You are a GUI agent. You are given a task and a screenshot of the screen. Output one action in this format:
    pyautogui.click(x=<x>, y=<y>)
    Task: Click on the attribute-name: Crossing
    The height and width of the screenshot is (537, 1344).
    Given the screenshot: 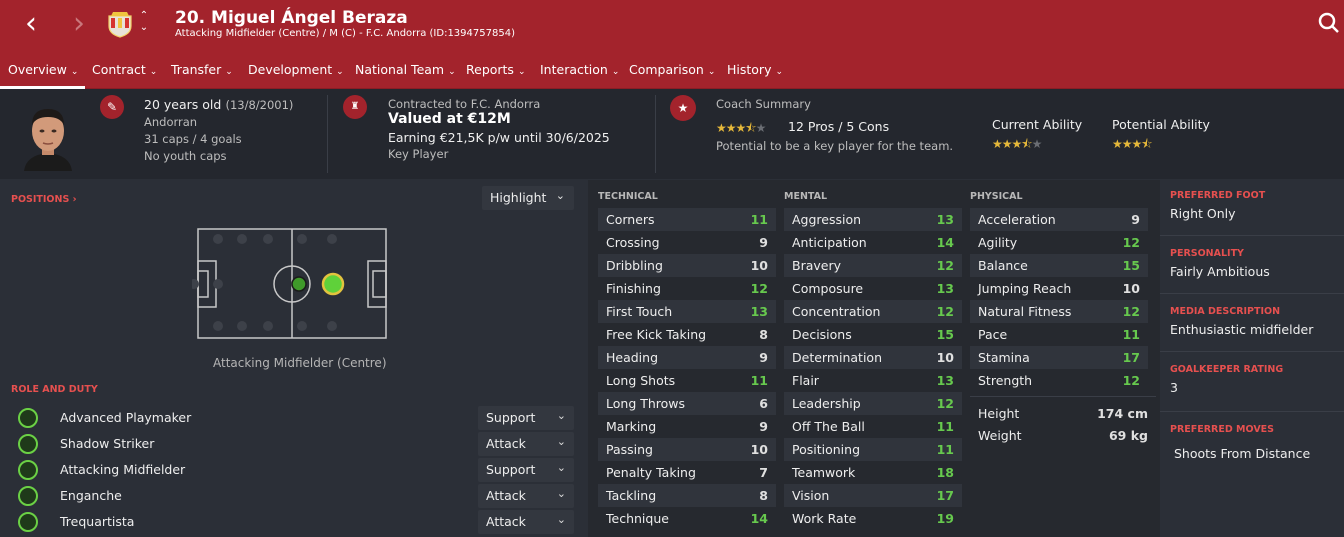 What is the action you would take?
    pyautogui.click(x=633, y=242)
    